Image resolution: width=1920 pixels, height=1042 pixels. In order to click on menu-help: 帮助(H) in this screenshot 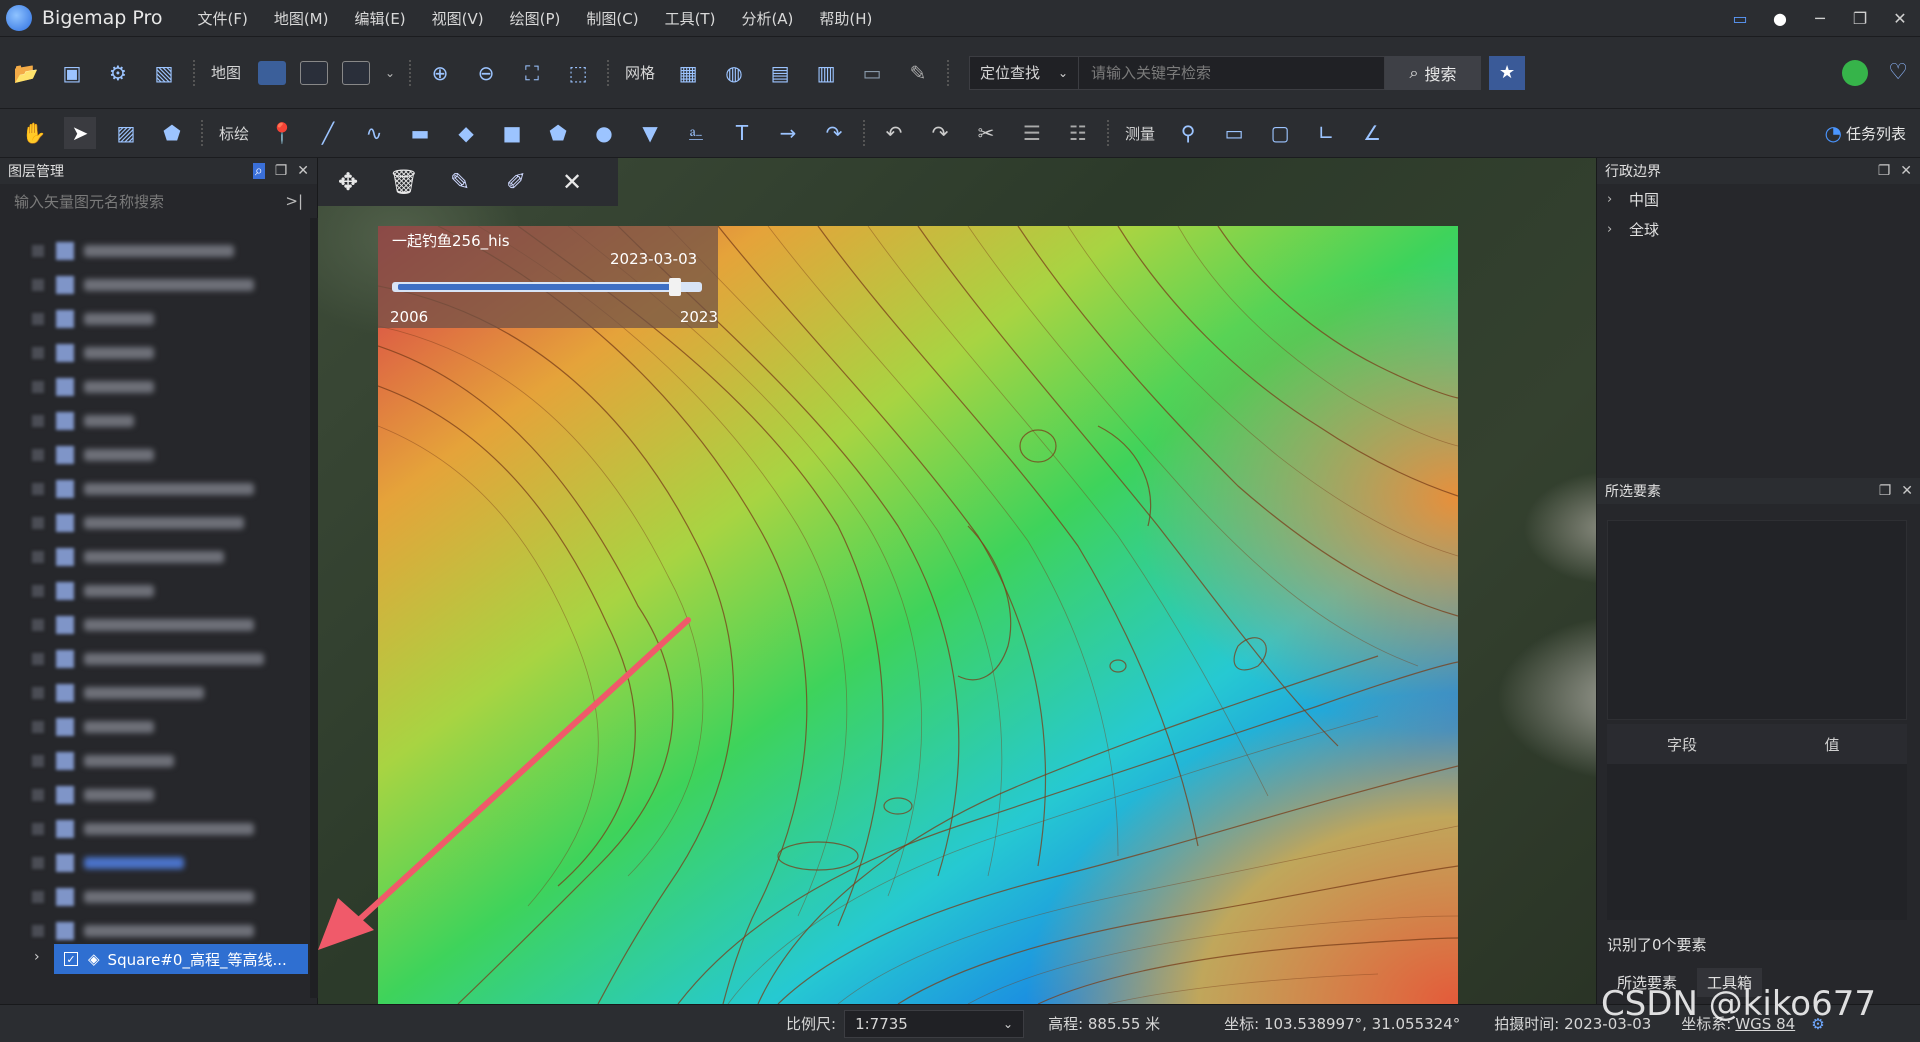, I will do `click(845, 18)`.